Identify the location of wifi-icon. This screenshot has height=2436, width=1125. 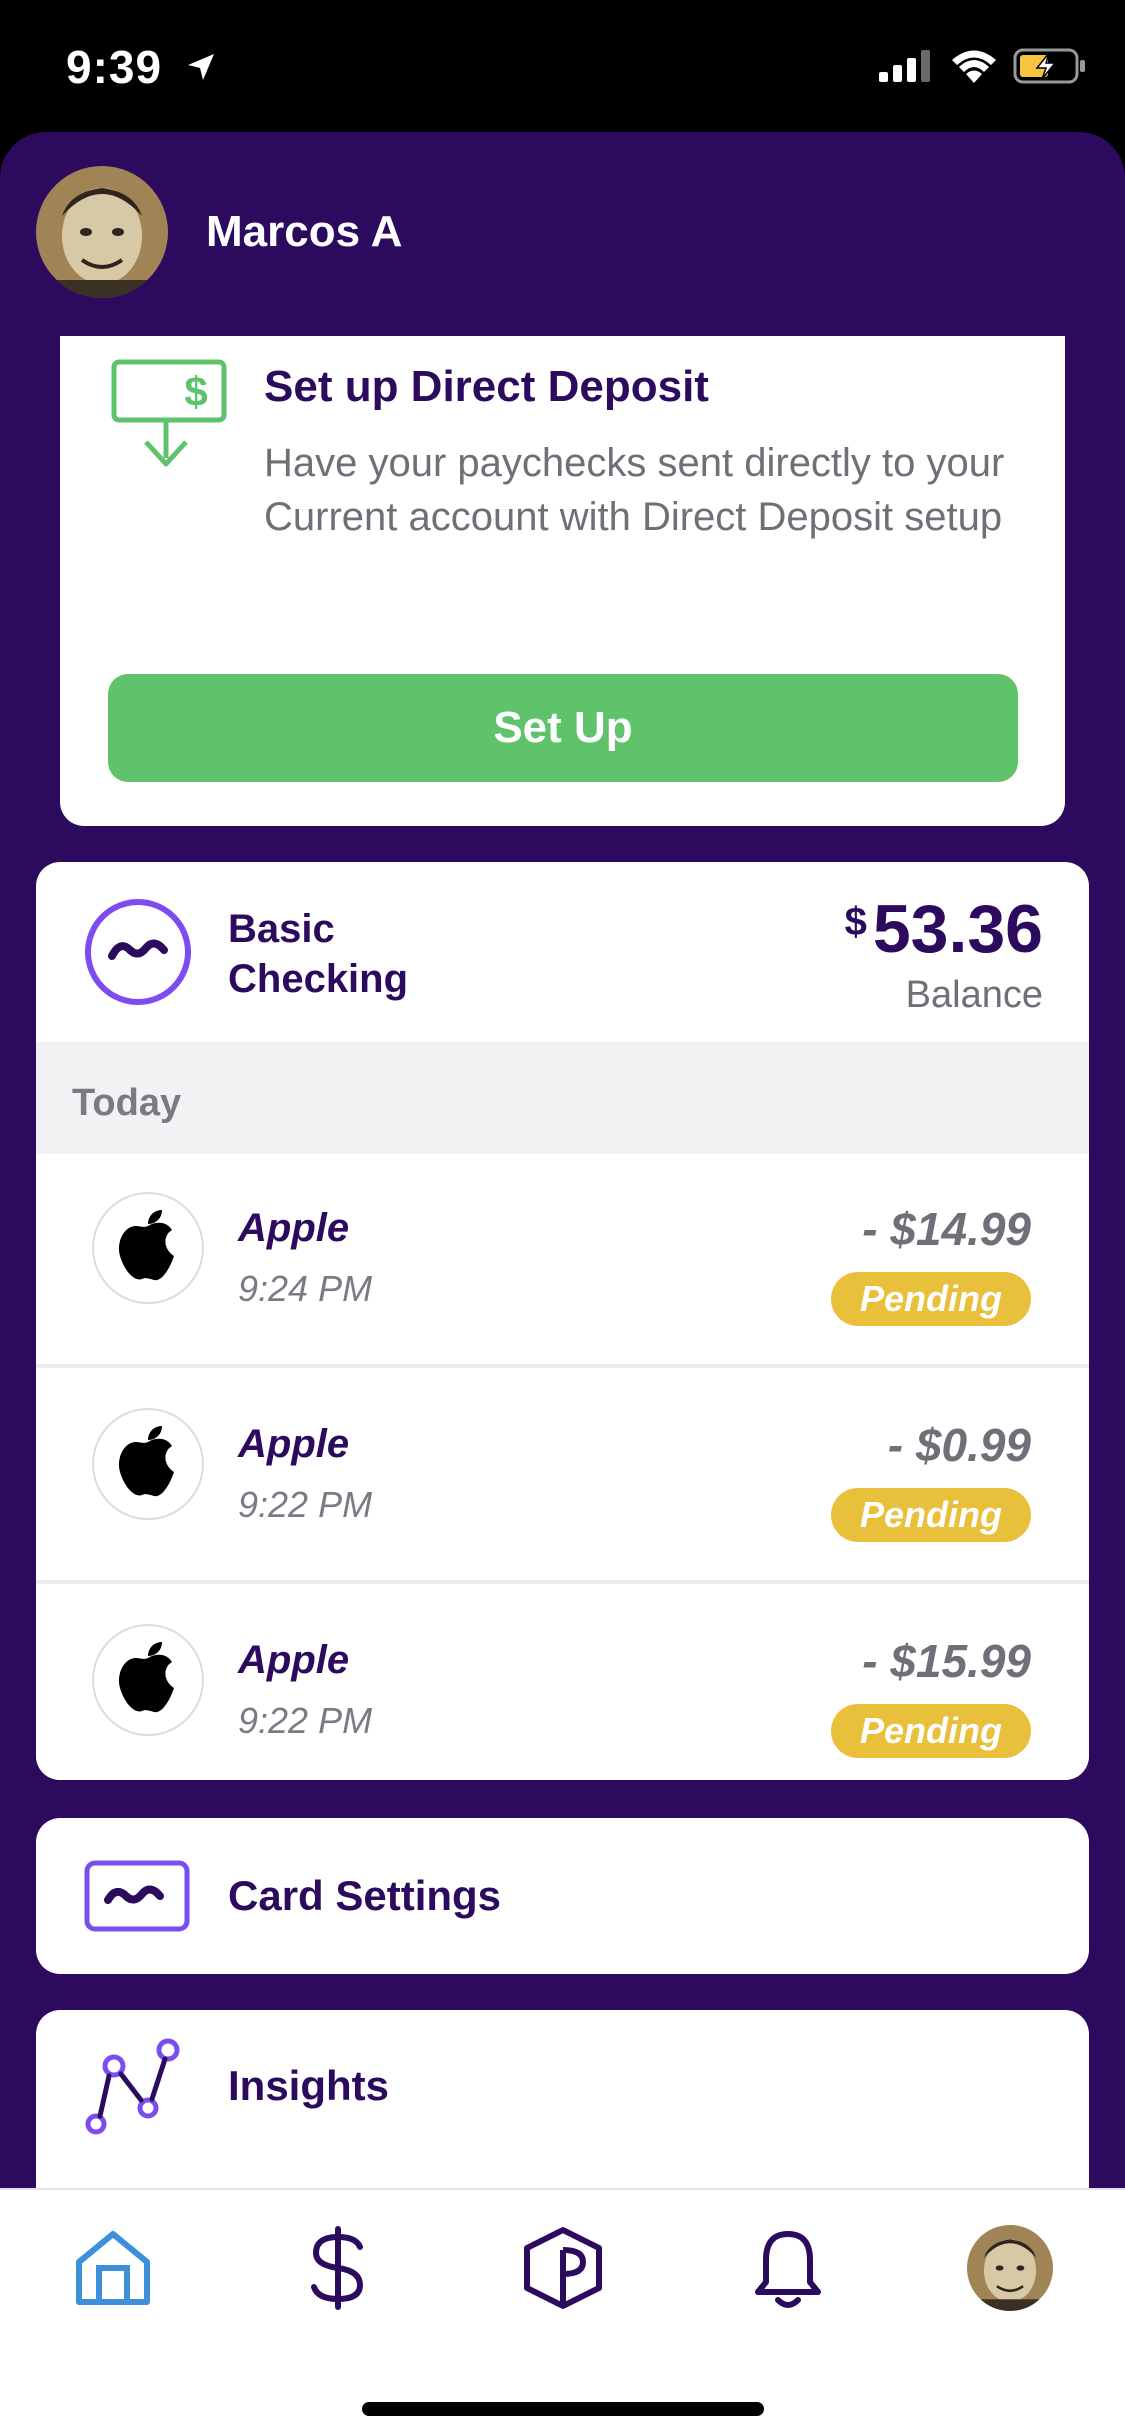
(974, 66).